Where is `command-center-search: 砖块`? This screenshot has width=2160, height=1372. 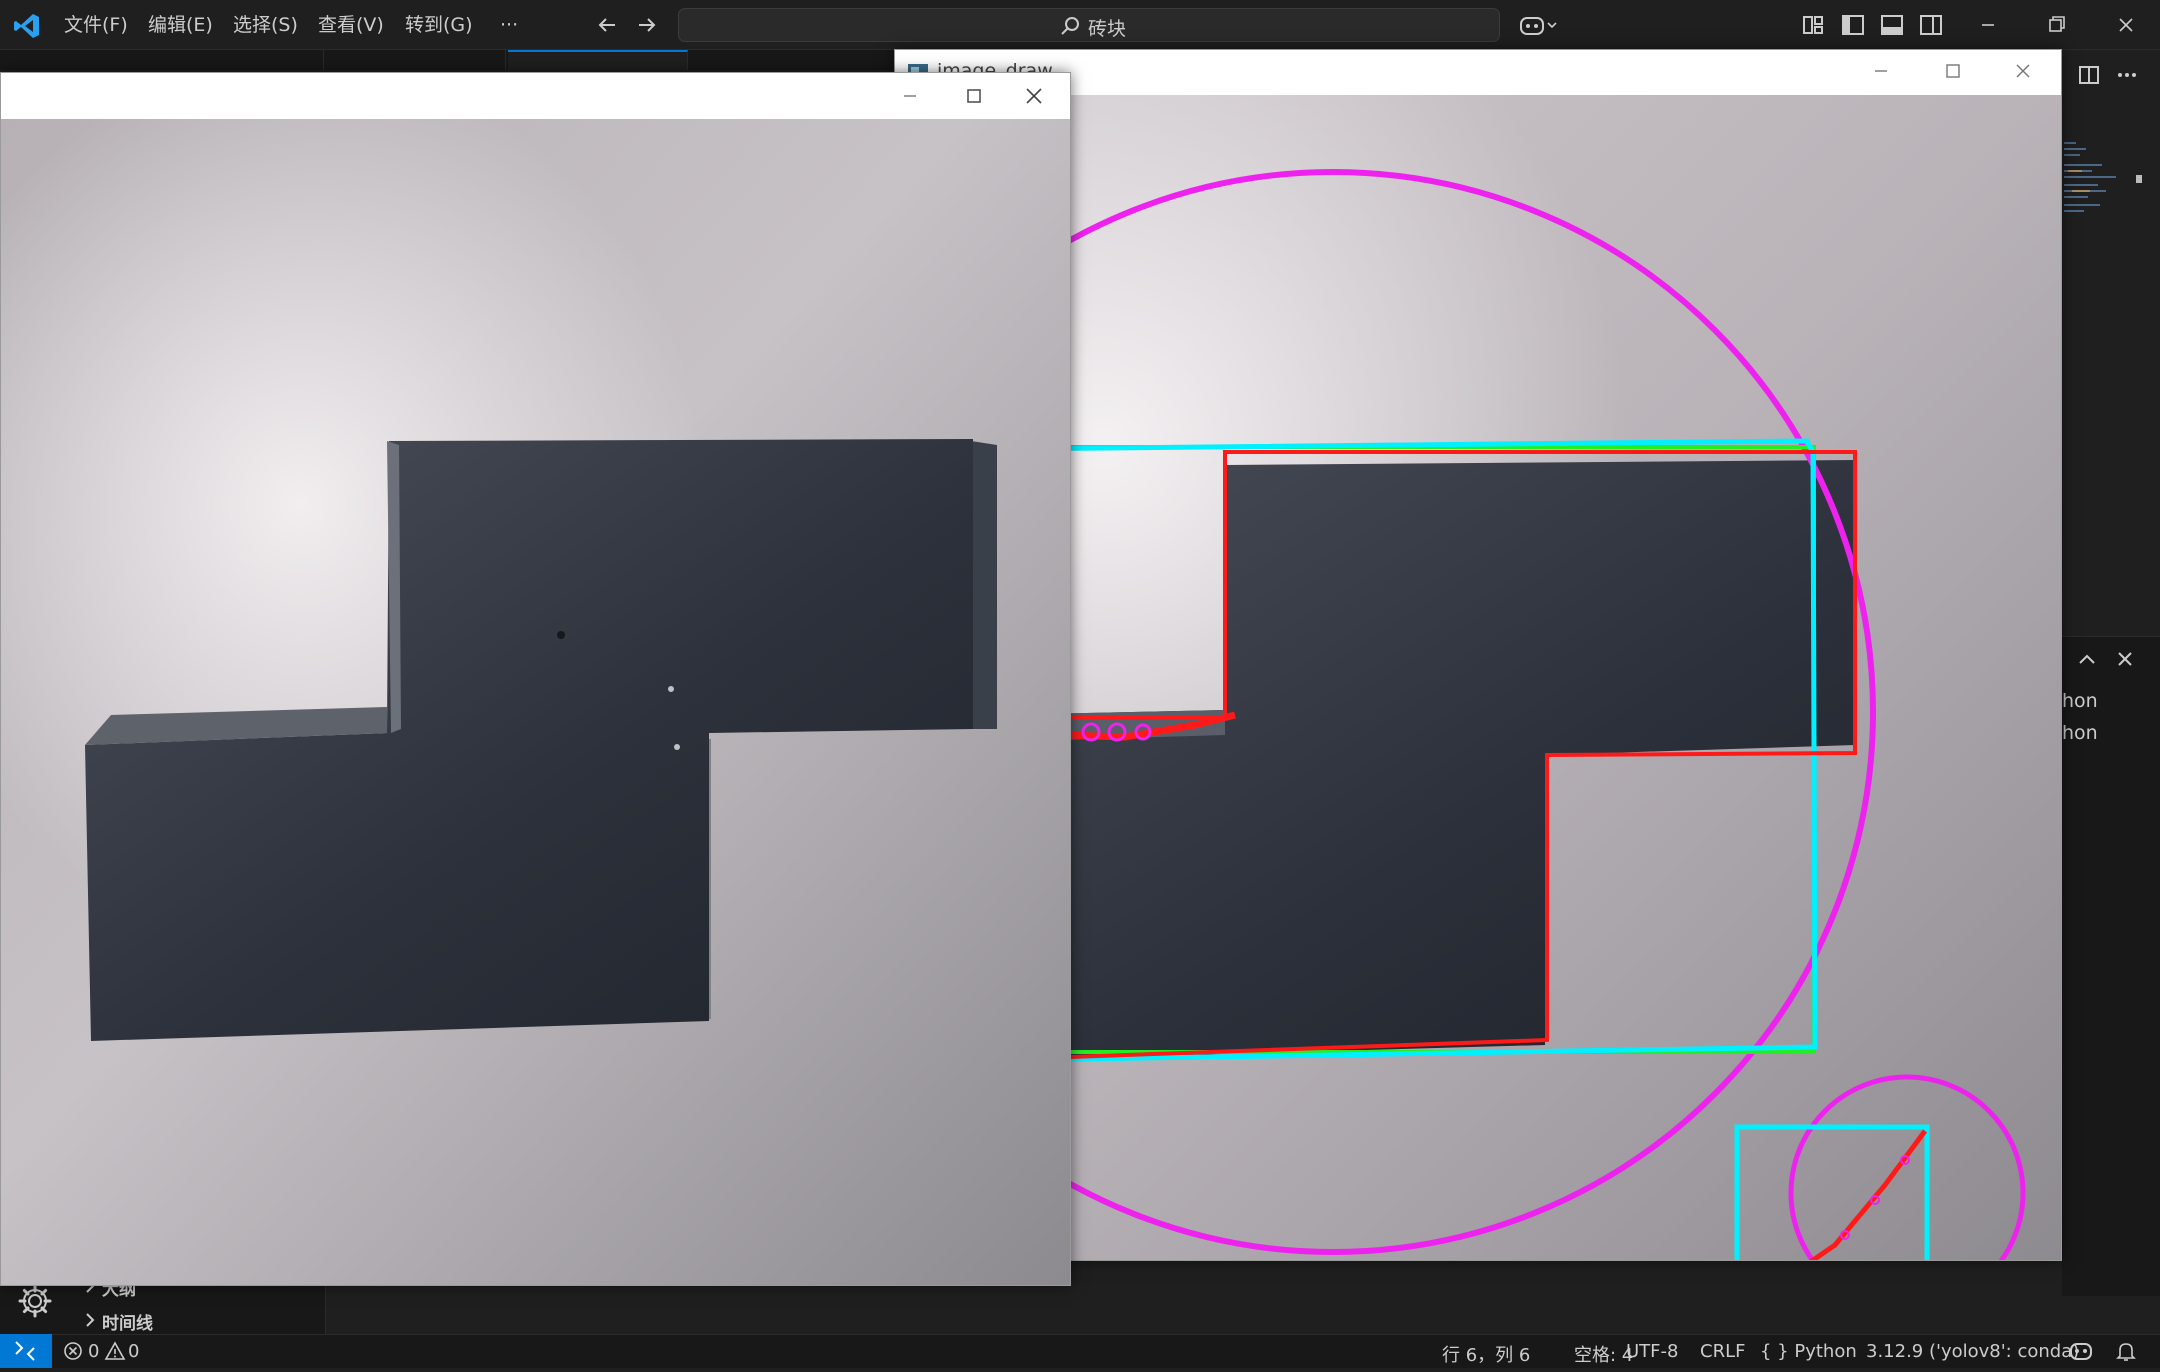
command-center-search: 砖块 is located at coordinates (1089, 25).